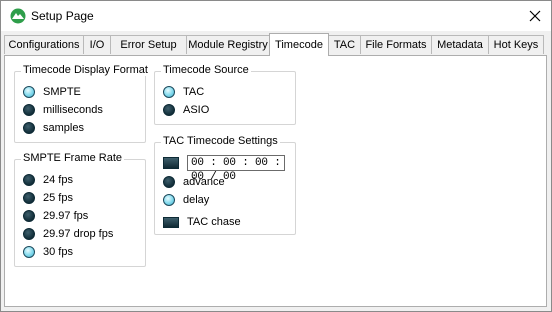  I want to click on tab-module-registry: Module Registry, so click(228, 44).